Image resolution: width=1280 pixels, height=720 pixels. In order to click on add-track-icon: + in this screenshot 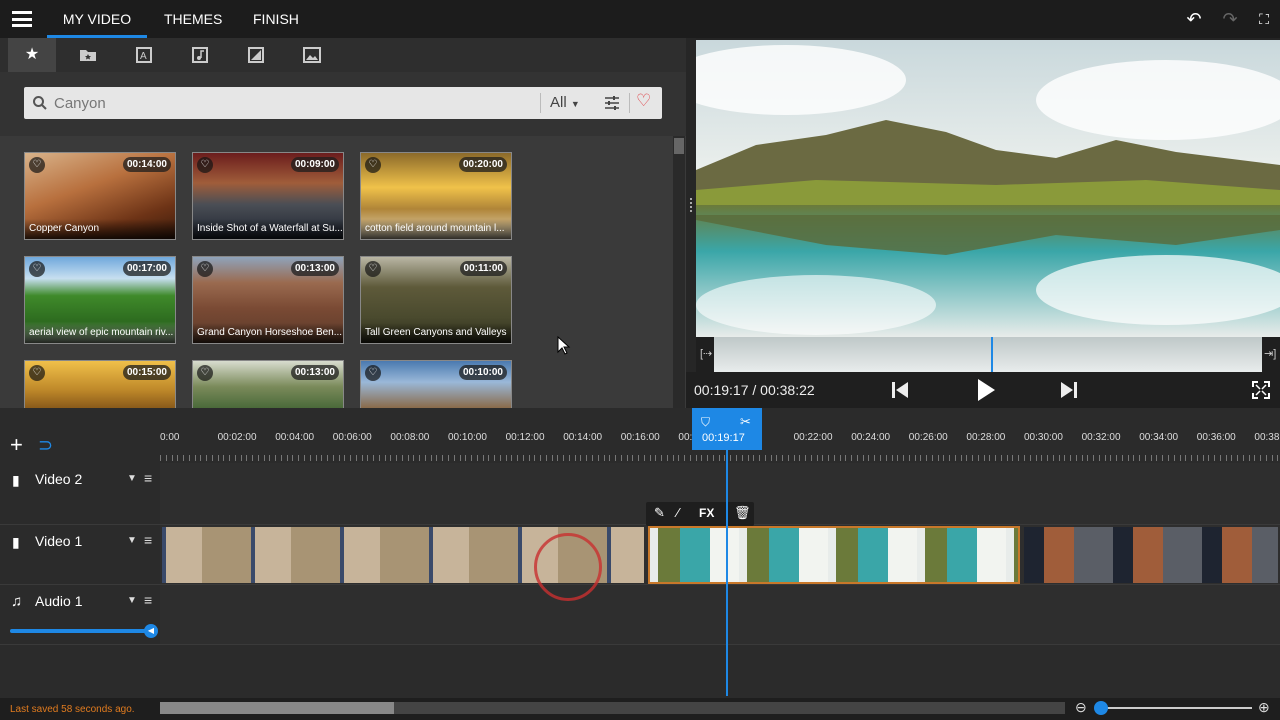, I will do `click(16, 445)`.